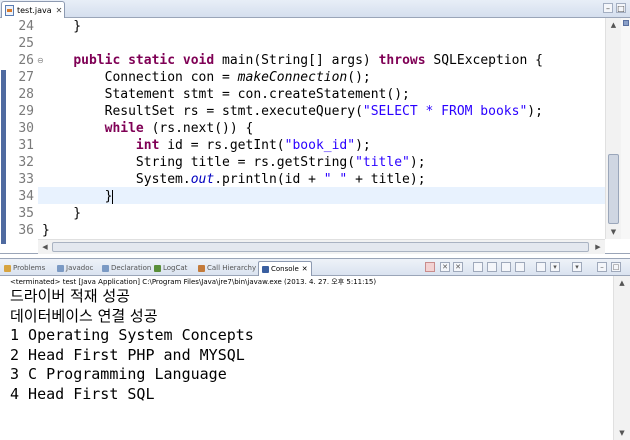 Image resolution: width=630 pixels, height=440 pixels. Describe the element at coordinates (234, 162) in the screenshot. I see `code-line: String title = rs.getString("title");` at that location.